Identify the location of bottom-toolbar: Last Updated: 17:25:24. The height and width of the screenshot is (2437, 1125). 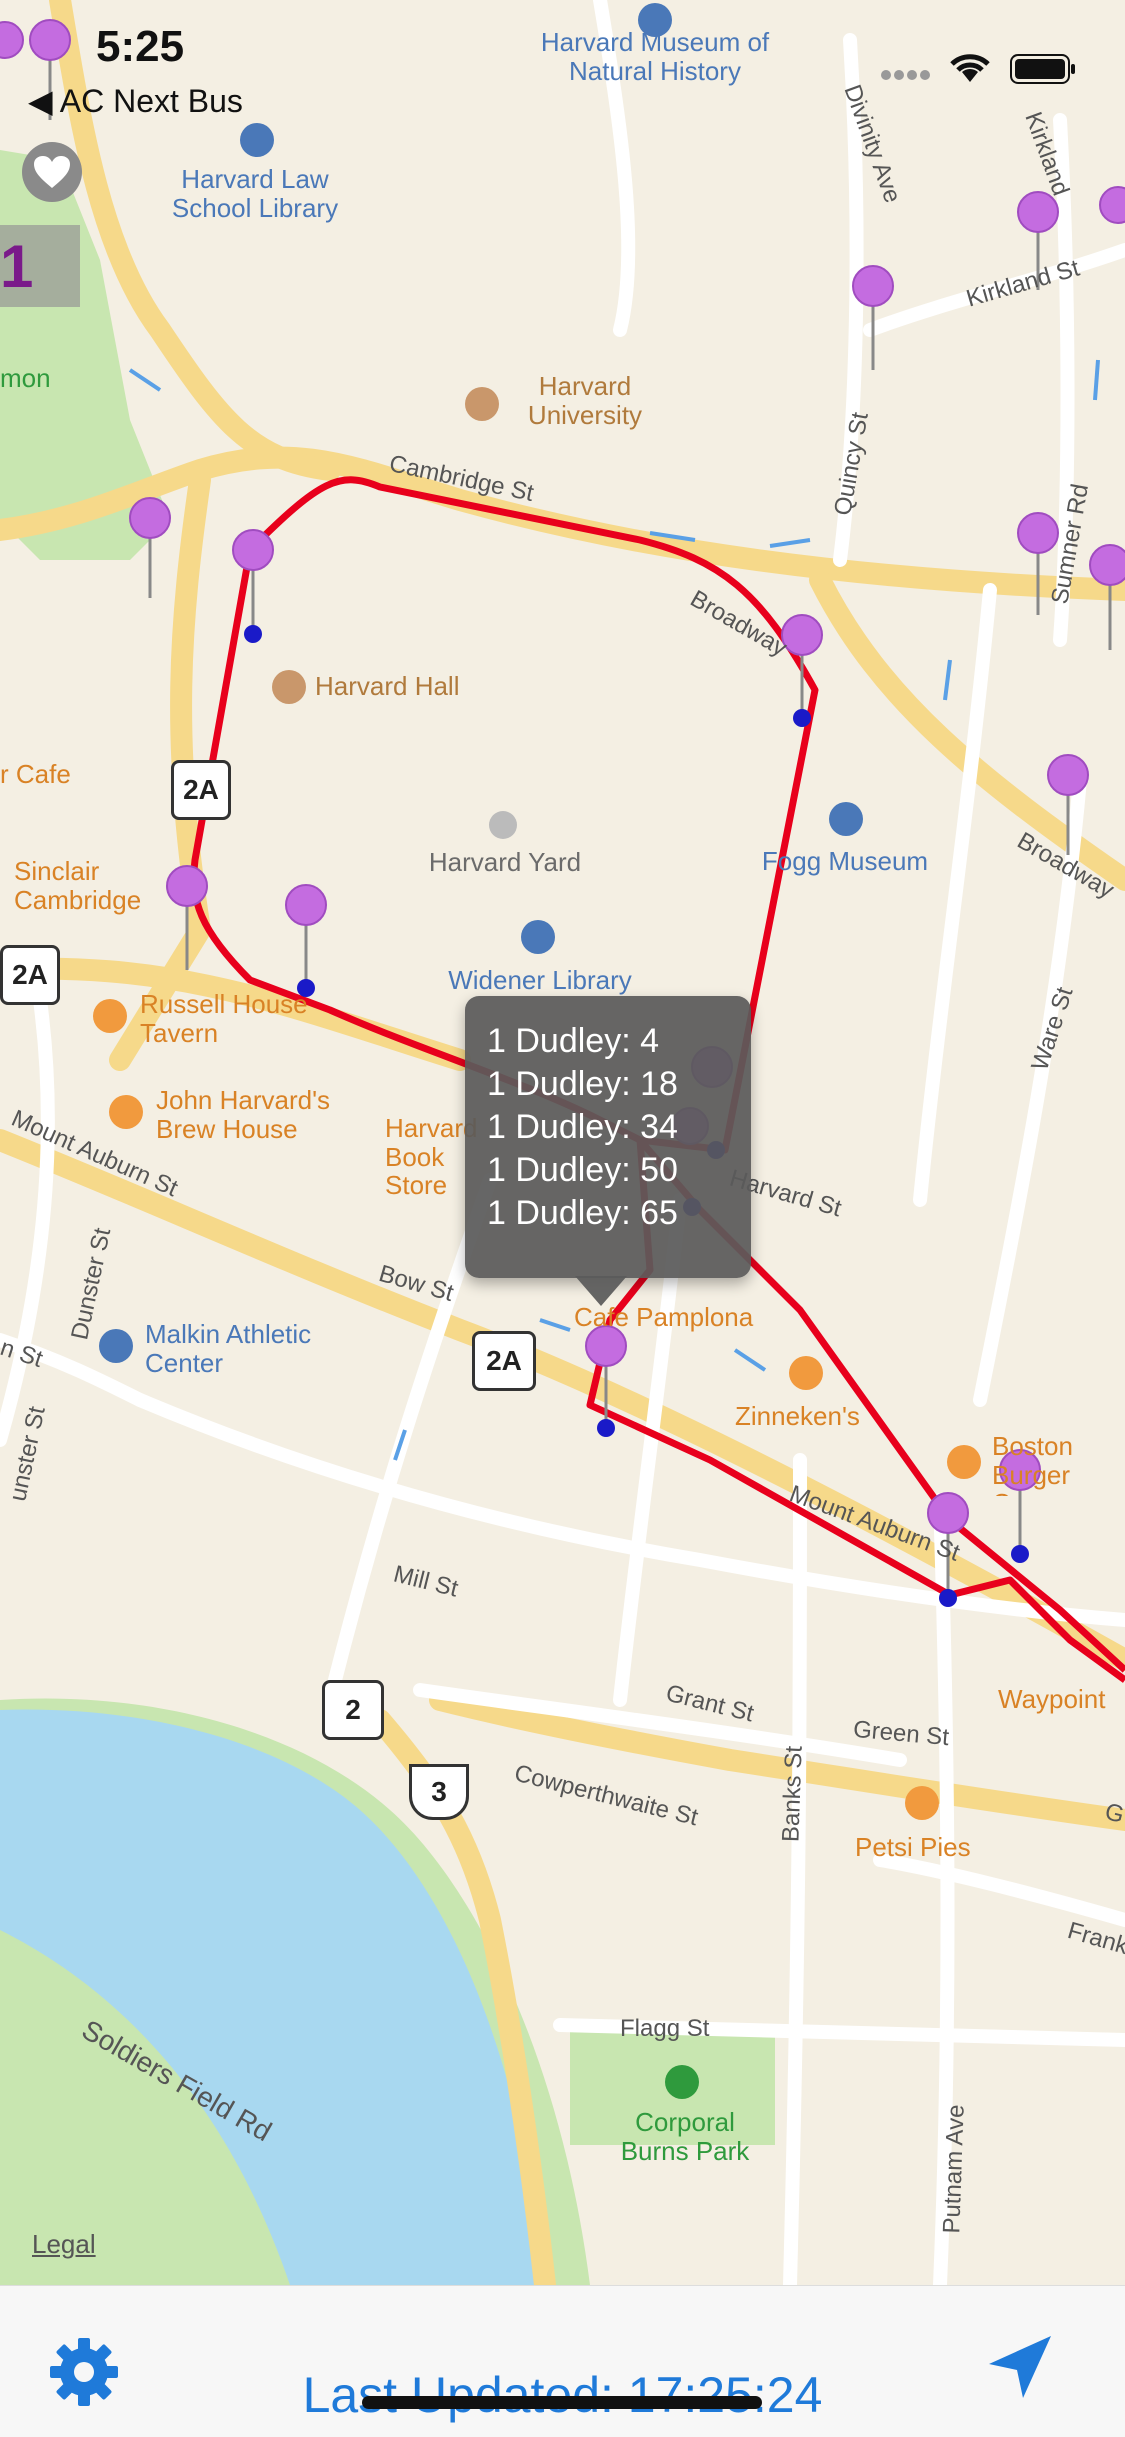
(562, 2361).